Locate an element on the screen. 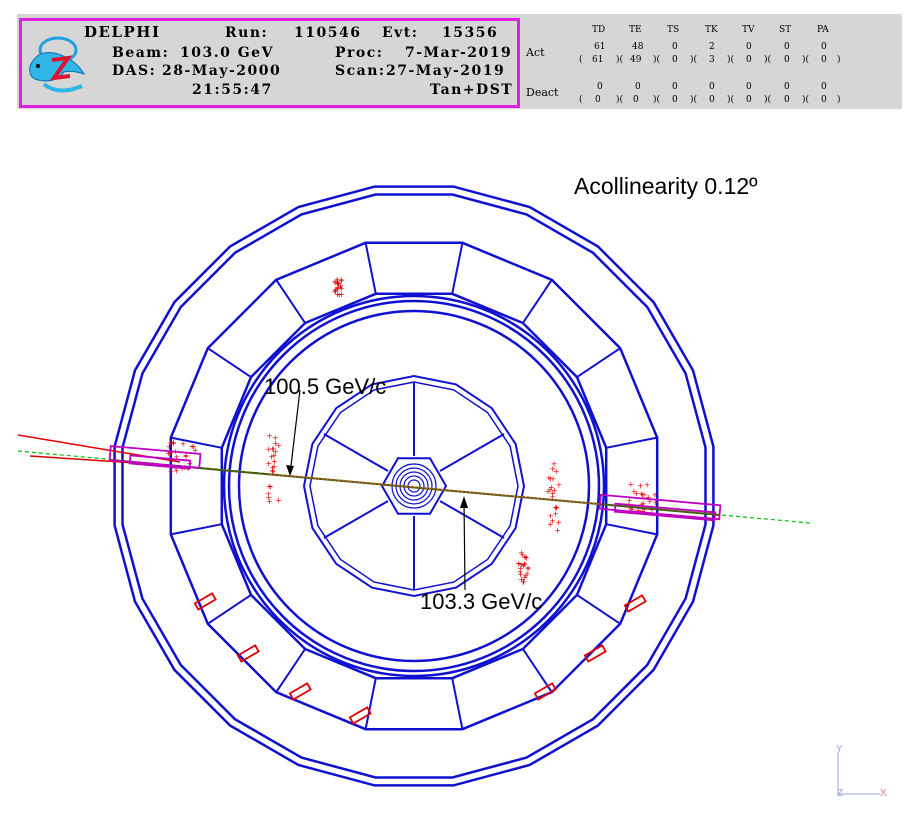 The width and height of the screenshot is (913, 813). track1-momentum-label: 100.5 GeV/c is located at coordinates (325, 386).